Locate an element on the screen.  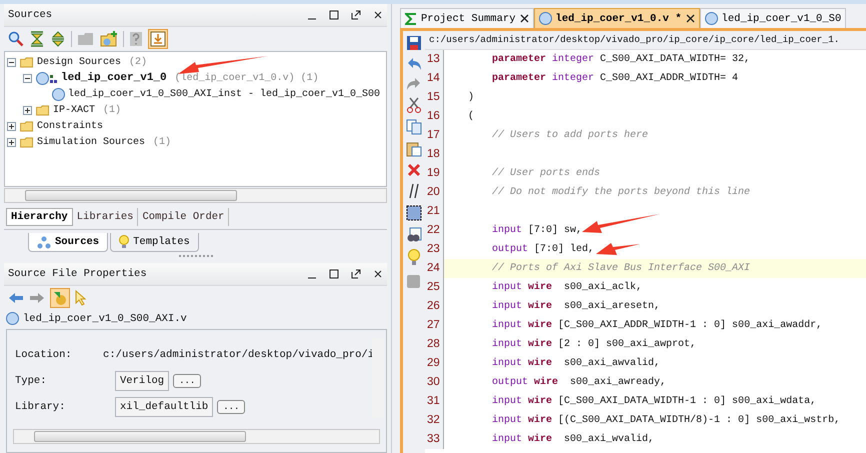
line-number: 17 is located at coordinates (434, 135).